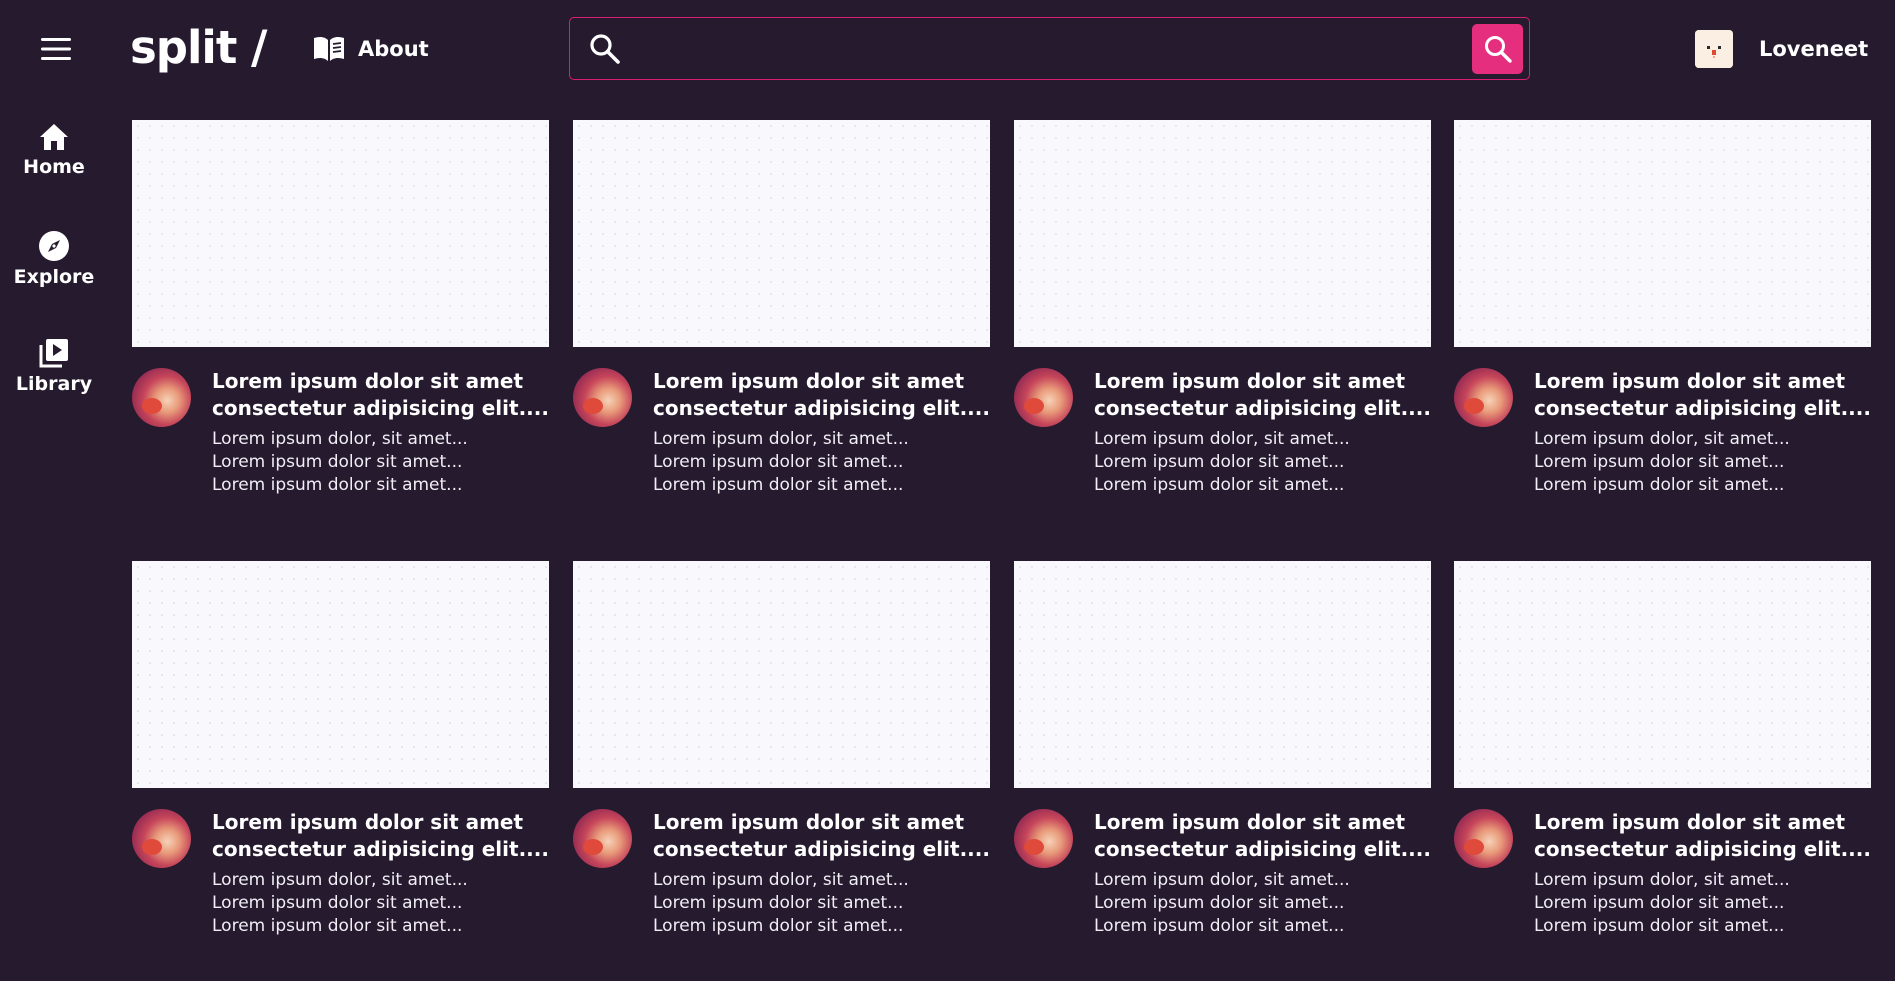 This screenshot has width=1895, height=981. I want to click on hamburger-menu-icon, so click(56, 49).